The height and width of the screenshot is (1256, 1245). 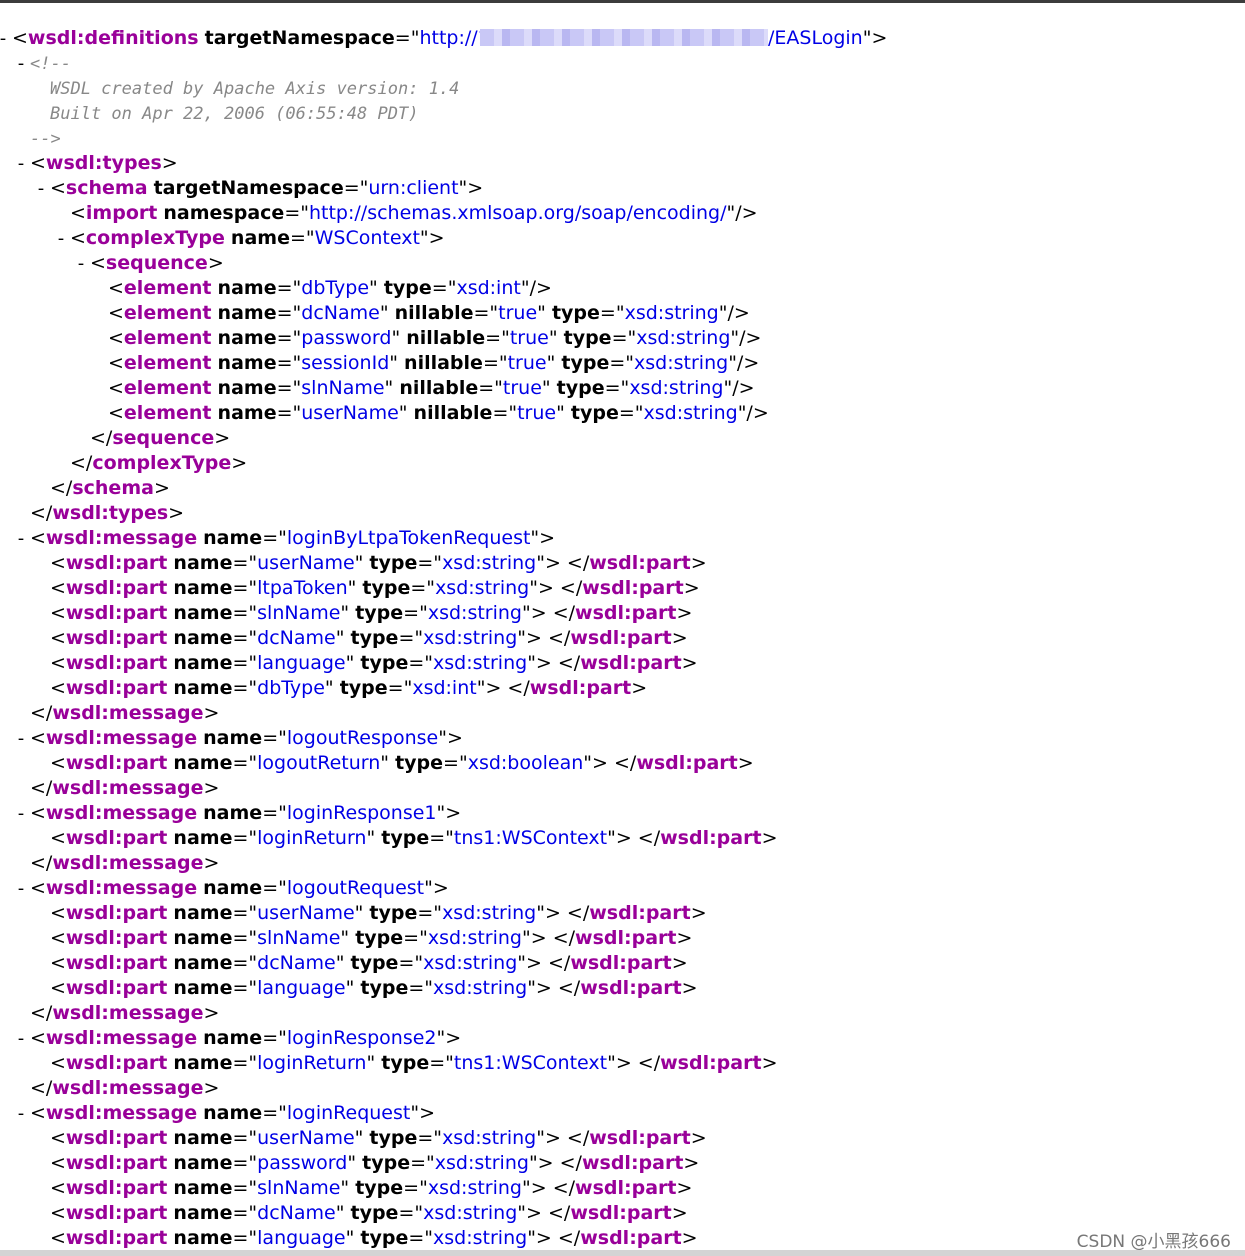 I want to click on xml-line-content: WSDL created by Apache Axis version: 1.4, so click(x=254, y=89).